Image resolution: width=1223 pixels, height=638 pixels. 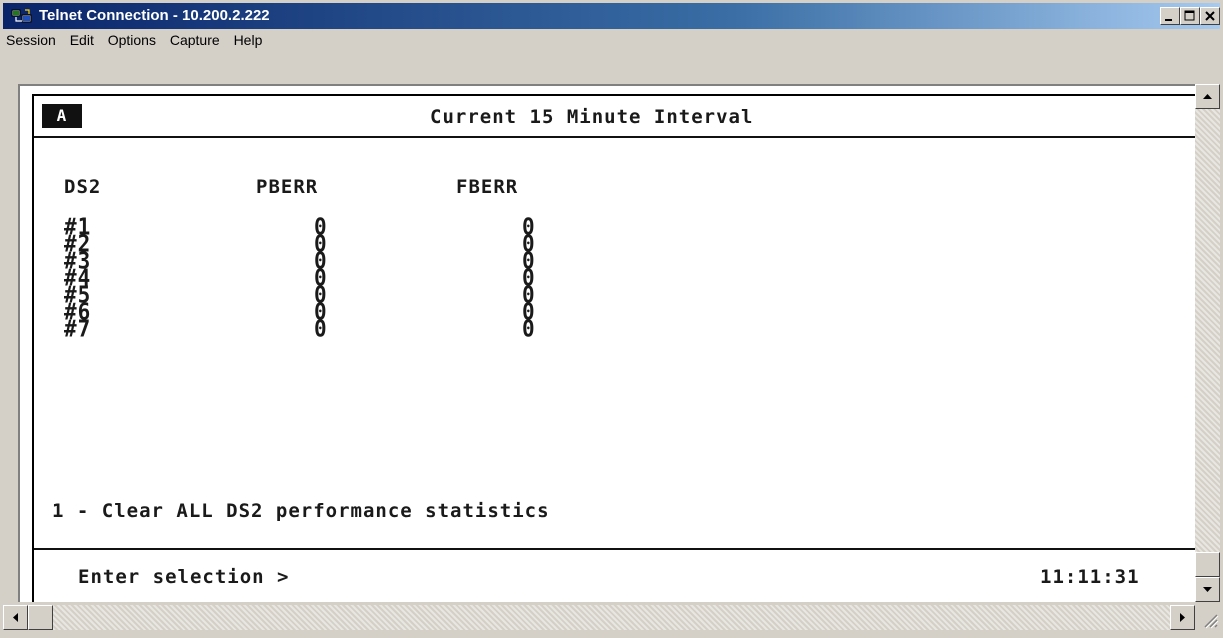 I want to click on vertical-scroll-track, so click(x=1207, y=330).